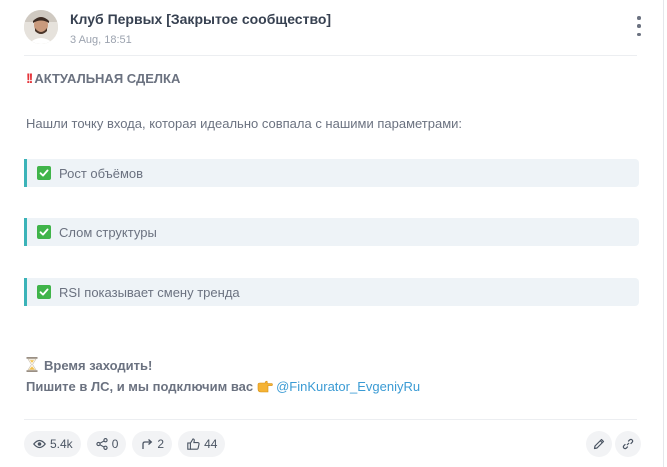 The height and width of the screenshot is (467, 667). I want to click on post-headline: !! АКТУАЛЬНАЯ СДЕЛКА, so click(331, 78).